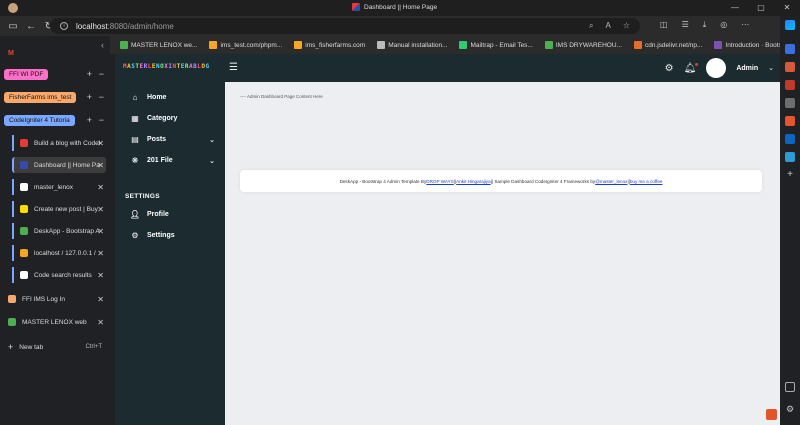 The height and width of the screenshot is (425, 800). Describe the element at coordinates (790, 175) in the screenshot. I see `add-icon: +` at that location.